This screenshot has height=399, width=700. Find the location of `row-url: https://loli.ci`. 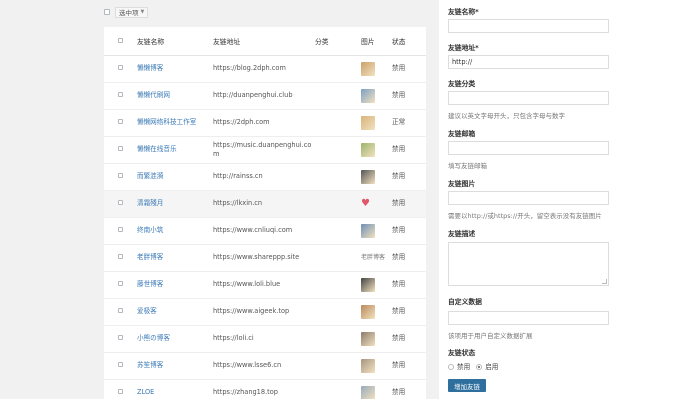

row-url: https://loli.ci is located at coordinates (264, 339).